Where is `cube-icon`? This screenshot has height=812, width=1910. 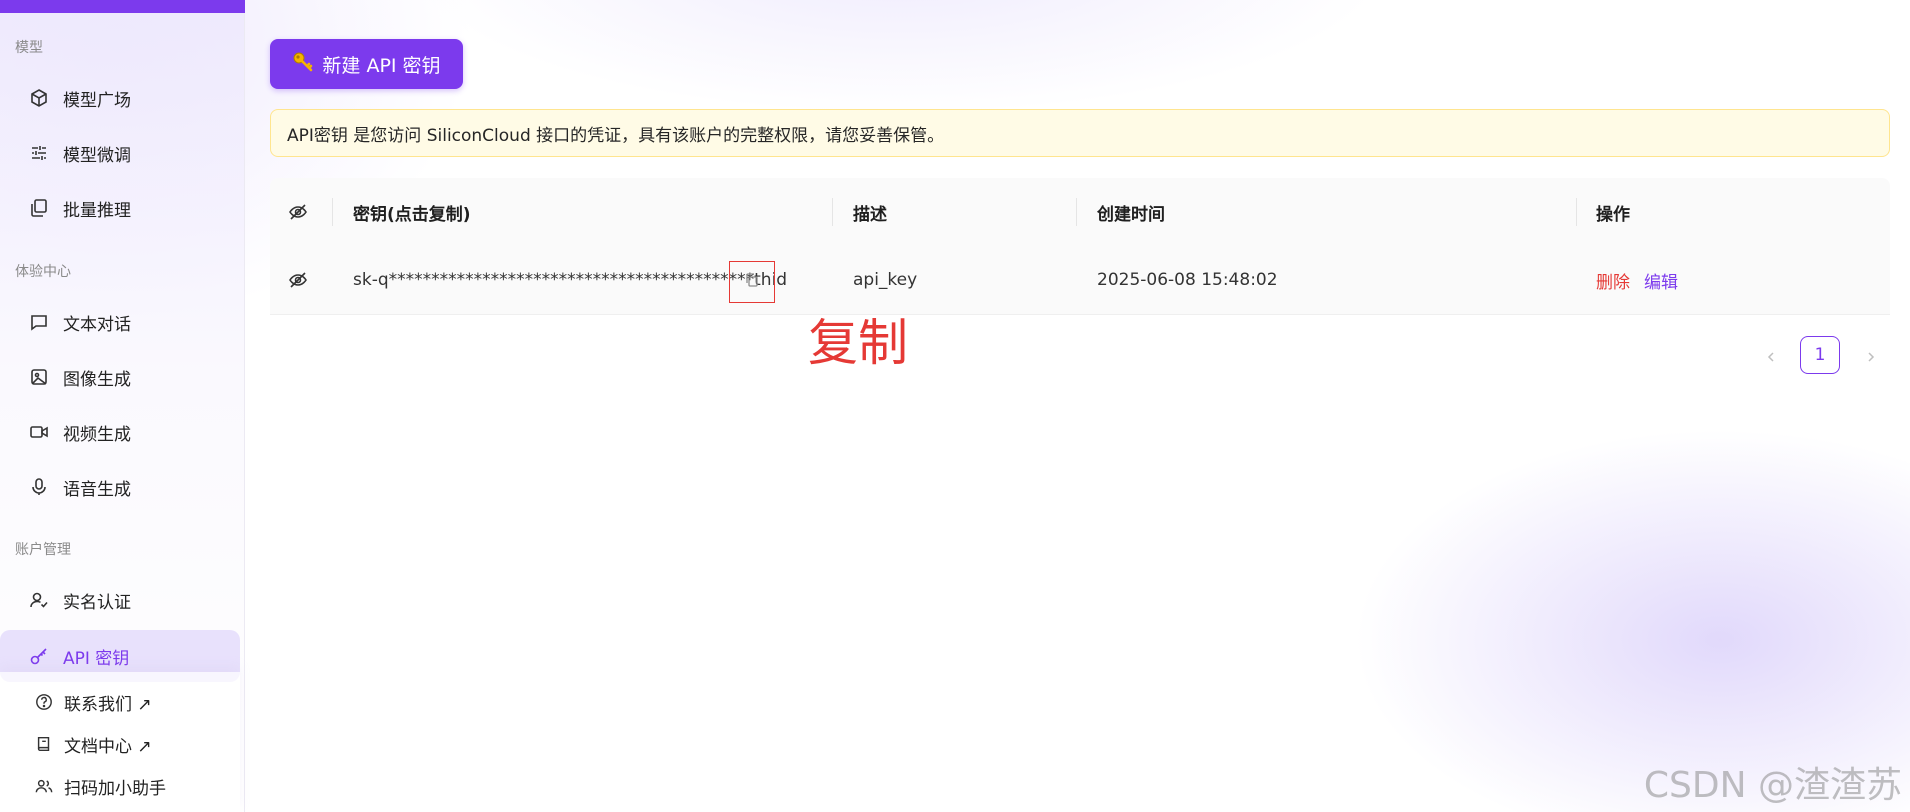 cube-icon is located at coordinates (39, 98).